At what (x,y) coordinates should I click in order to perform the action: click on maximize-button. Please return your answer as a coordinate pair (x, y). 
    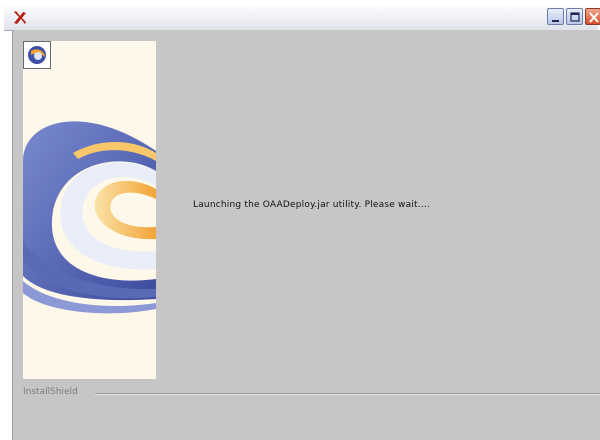
    Looking at the image, I should click on (574, 16).